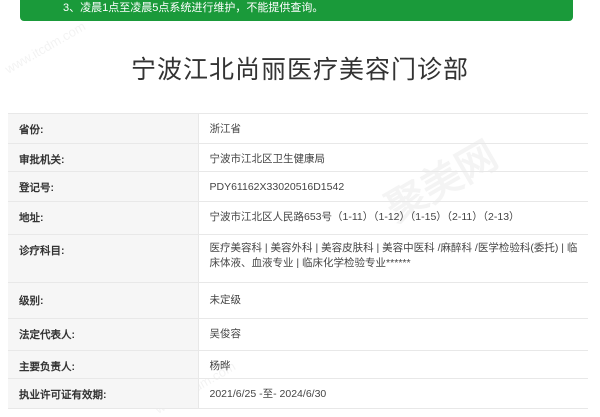 This screenshot has width=600, height=417. Describe the element at coordinates (103, 218) in the screenshot. I see `info-label: 地址:` at that location.